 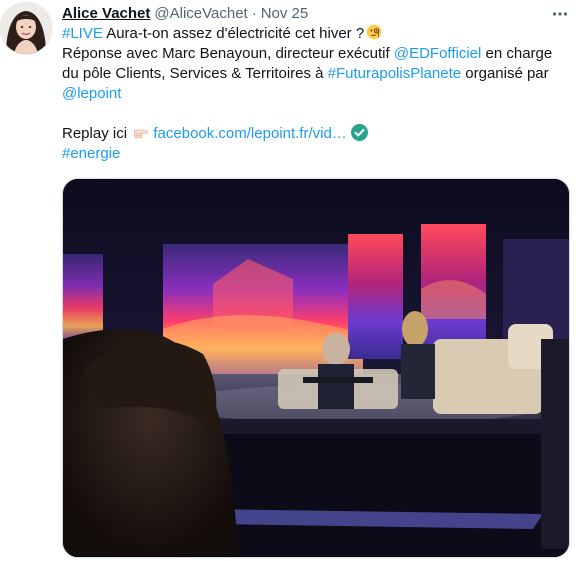 I want to click on mention-edfofficiel: @EDFofficiel, so click(x=437, y=53).